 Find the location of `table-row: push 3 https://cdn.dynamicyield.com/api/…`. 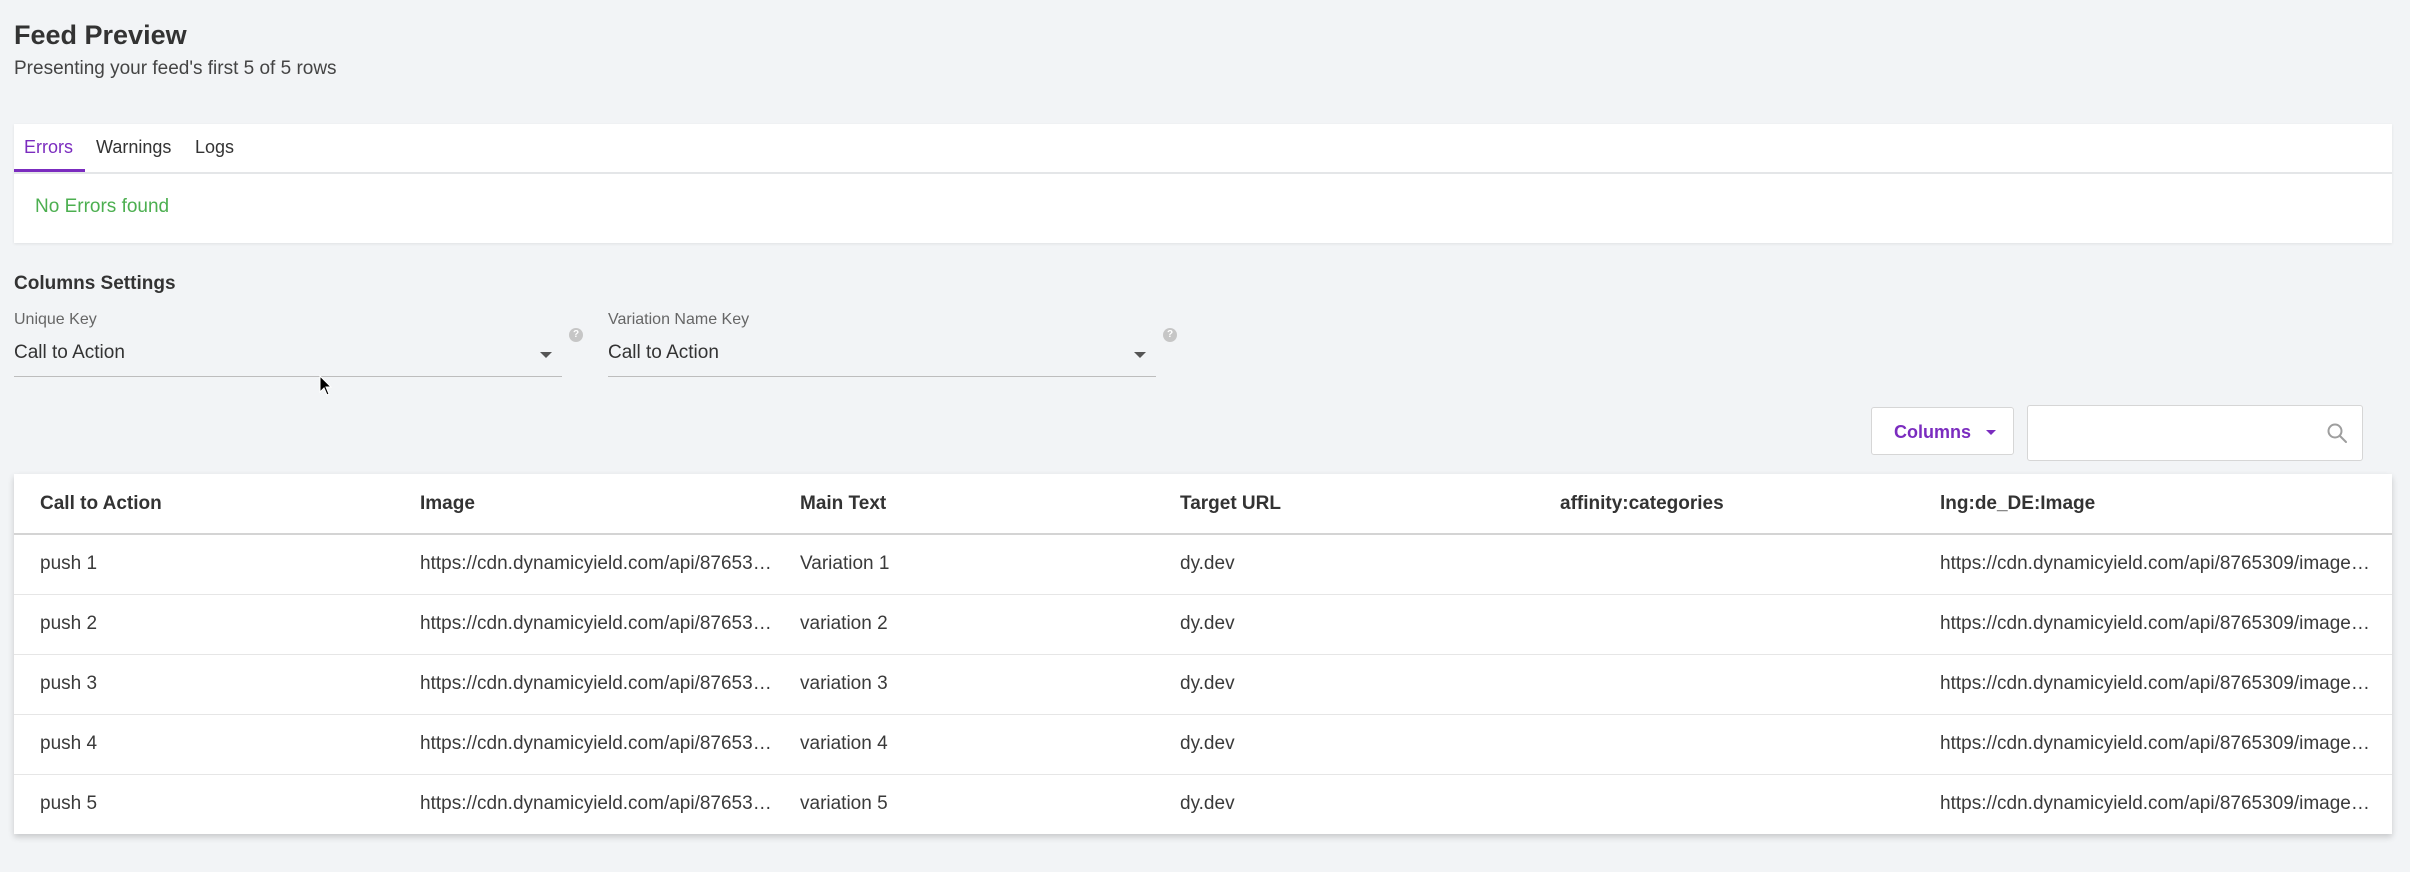

table-row: push 3 https://cdn.dynamicyield.com/api/… is located at coordinates (1203, 684).